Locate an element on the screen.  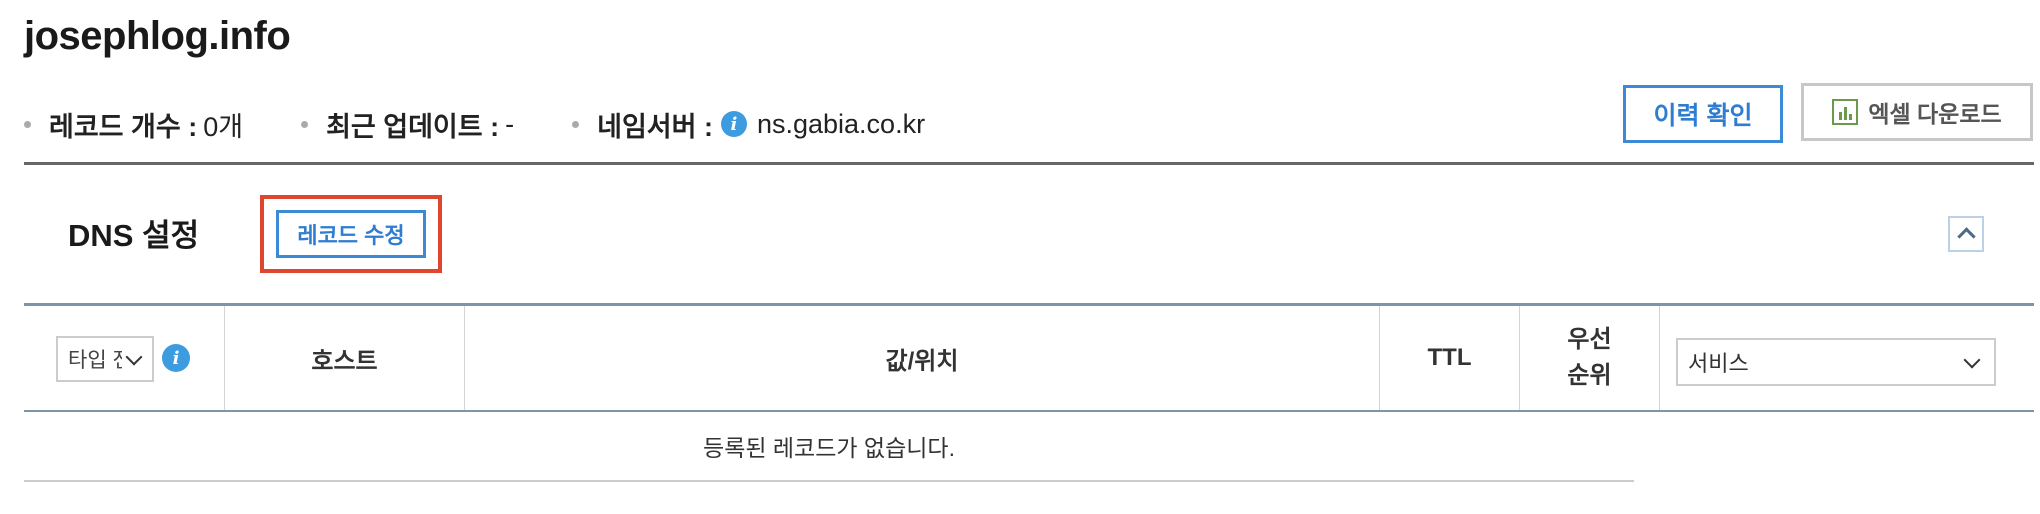
record-count: 레코드 개수 : 0개 is located at coordinates (133, 124).